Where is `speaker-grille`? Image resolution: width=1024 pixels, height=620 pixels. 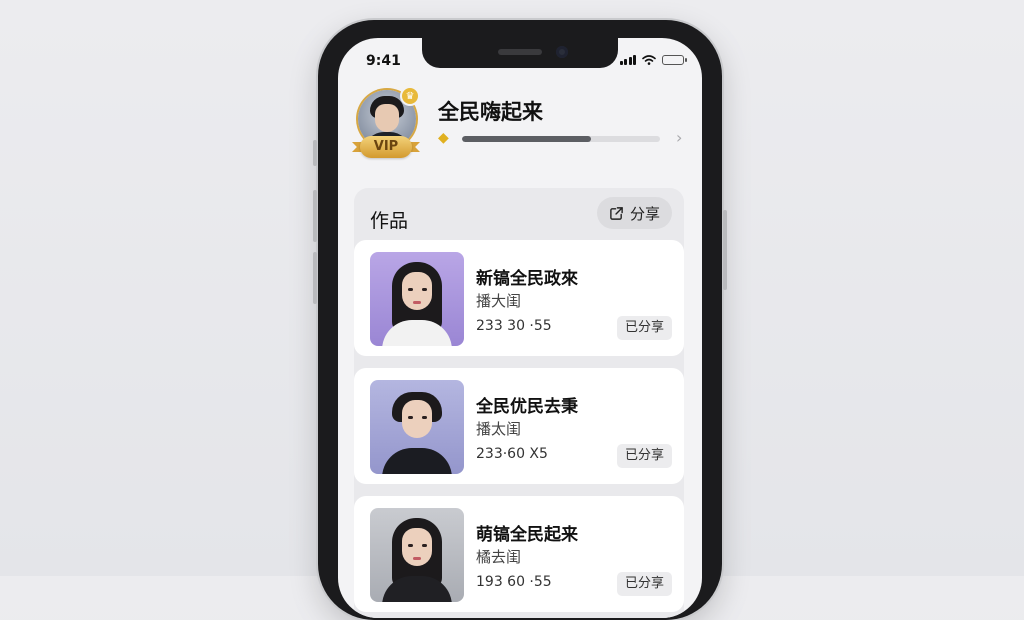 speaker-grille is located at coordinates (520, 52).